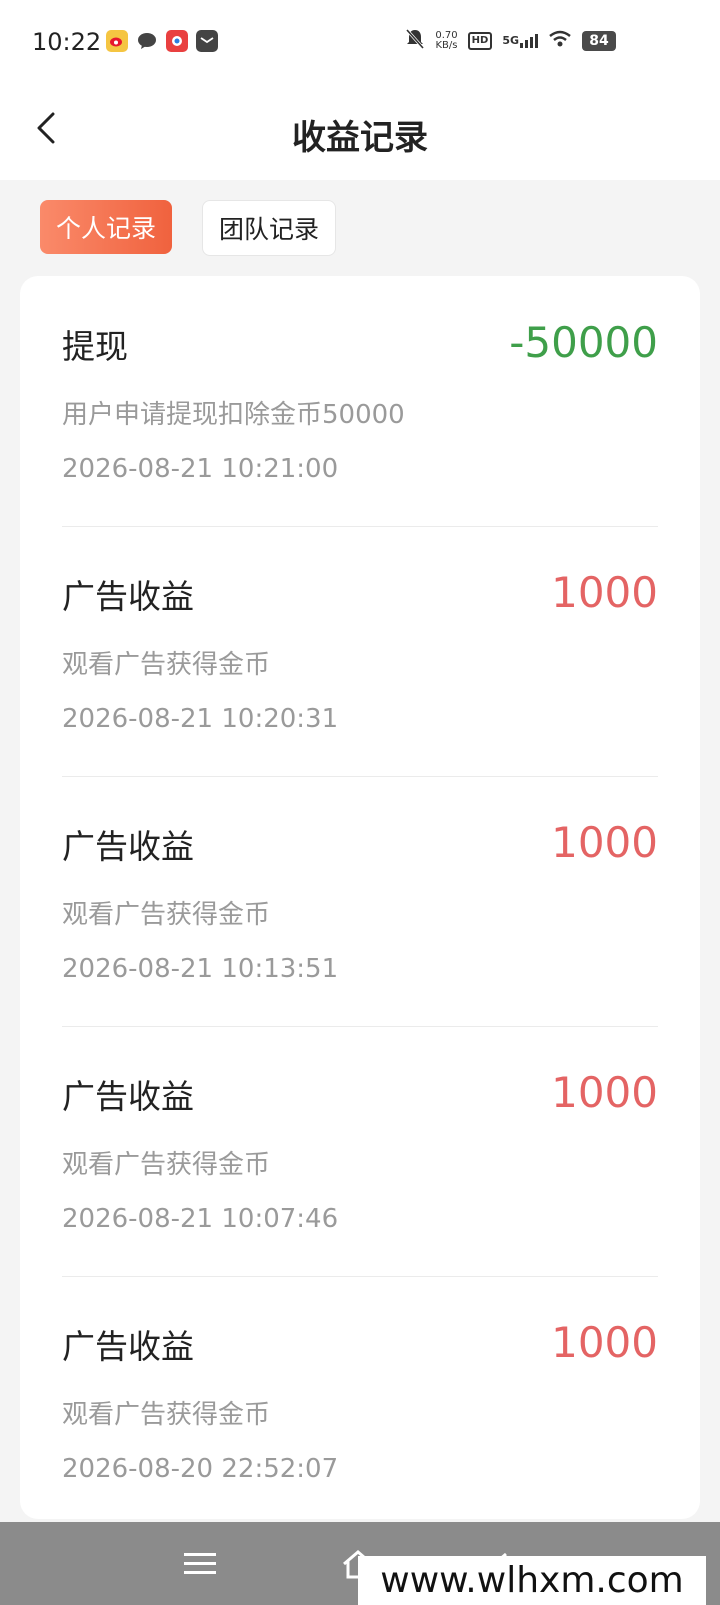 This screenshot has width=720, height=1605. What do you see at coordinates (532, 1580) in the screenshot?
I see `watermark: www.wlhxm.com` at bounding box center [532, 1580].